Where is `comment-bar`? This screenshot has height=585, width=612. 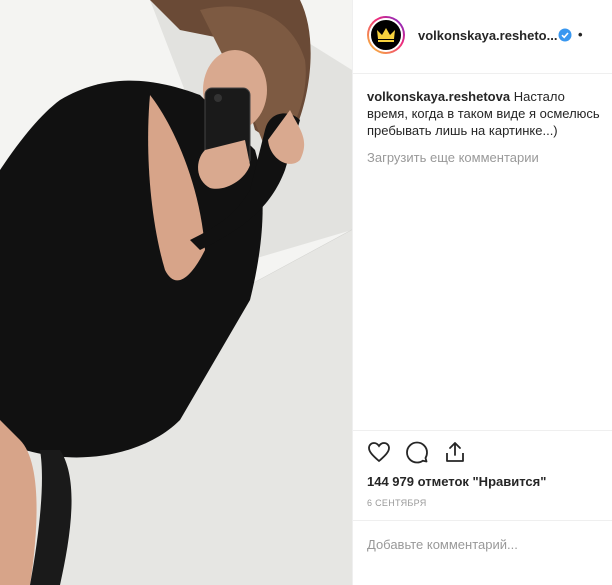 comment-bar is located at coordinates (482, 552).